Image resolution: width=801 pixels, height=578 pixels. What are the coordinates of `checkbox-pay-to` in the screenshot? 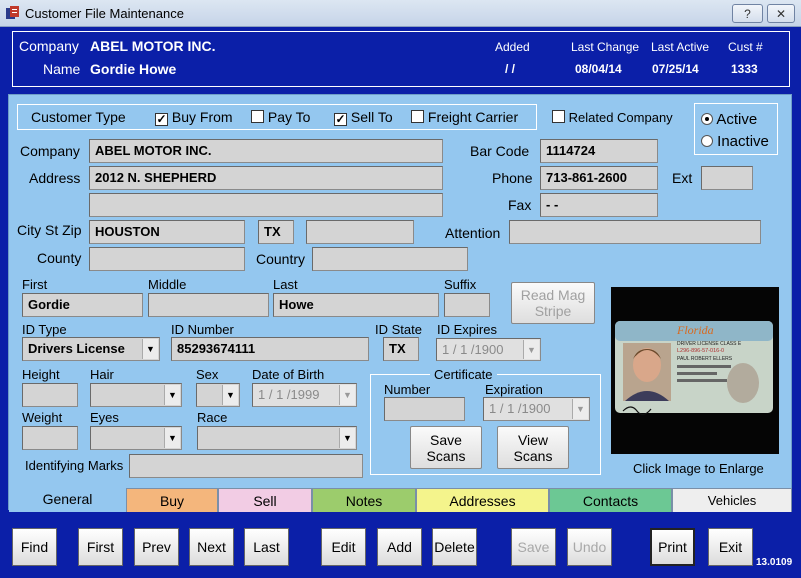 It's located at (257, 116).